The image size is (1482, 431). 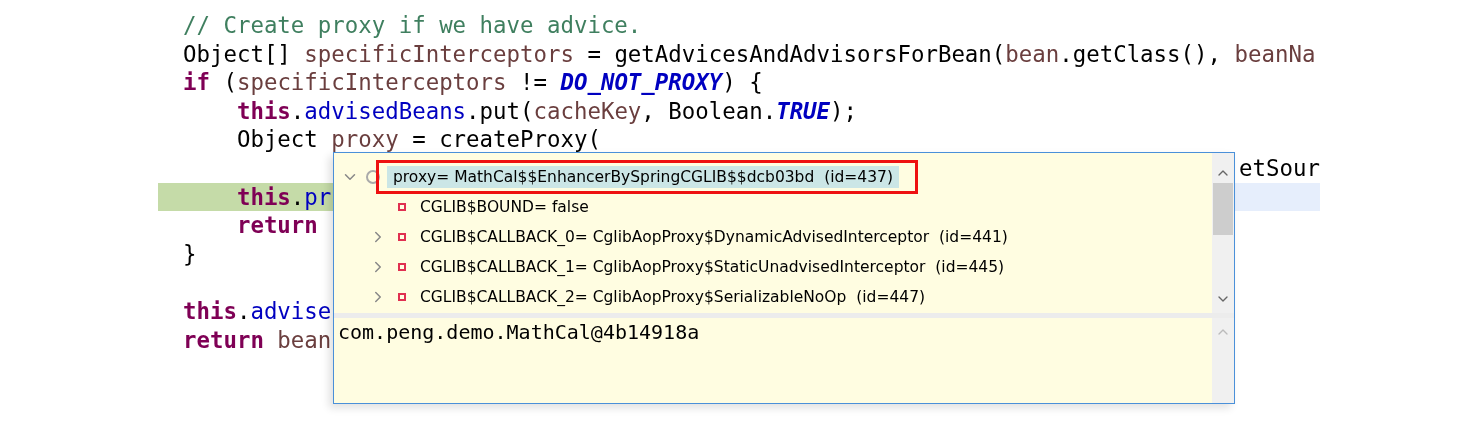 I want to click on tree-item: CGLIB$CALLBACK_2= CglibAopProxy$SerializableNoOp (id=447), so click(x=673, y=297).